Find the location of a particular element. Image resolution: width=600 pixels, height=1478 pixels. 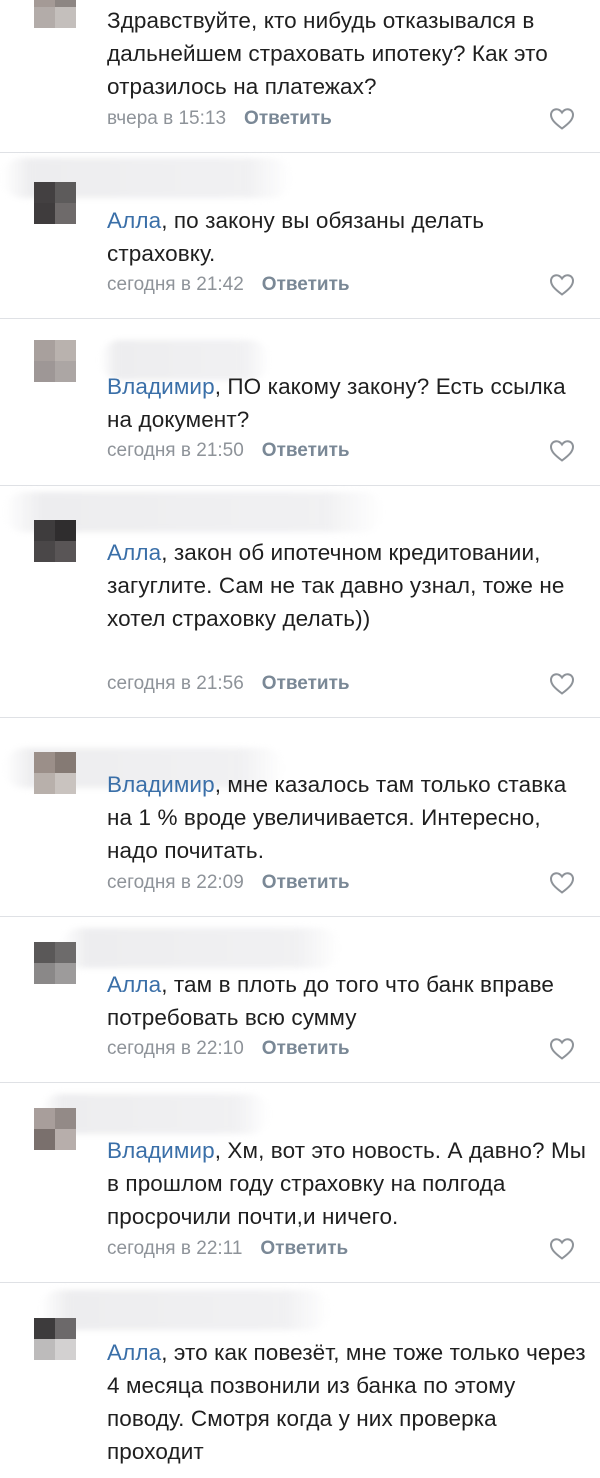

comment-meta: вчера в 15:13 Ответить is located at coordinates (219, 119).